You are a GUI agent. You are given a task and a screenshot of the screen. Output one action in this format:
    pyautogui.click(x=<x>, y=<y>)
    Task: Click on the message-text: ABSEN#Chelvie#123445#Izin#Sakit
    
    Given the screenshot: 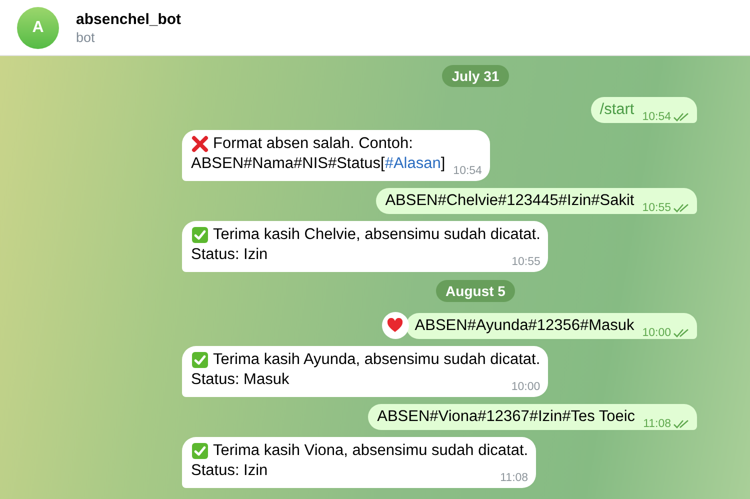 What is the action you would take?
    pyautogui.click(x=509, y=201)
    